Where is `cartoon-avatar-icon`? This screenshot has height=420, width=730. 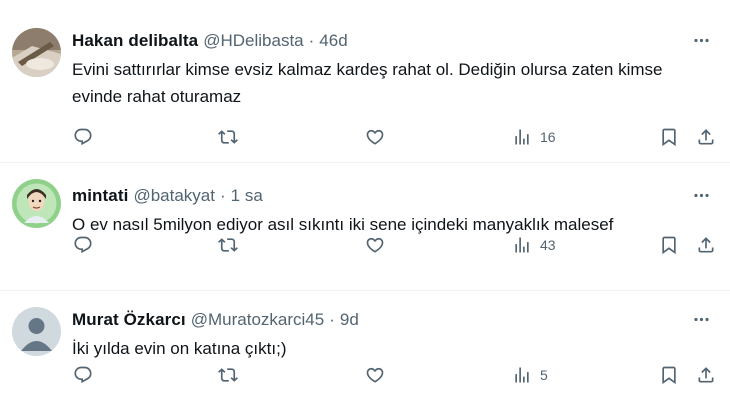
cartoon-avatar-icon is located at coordinates (36, 203).